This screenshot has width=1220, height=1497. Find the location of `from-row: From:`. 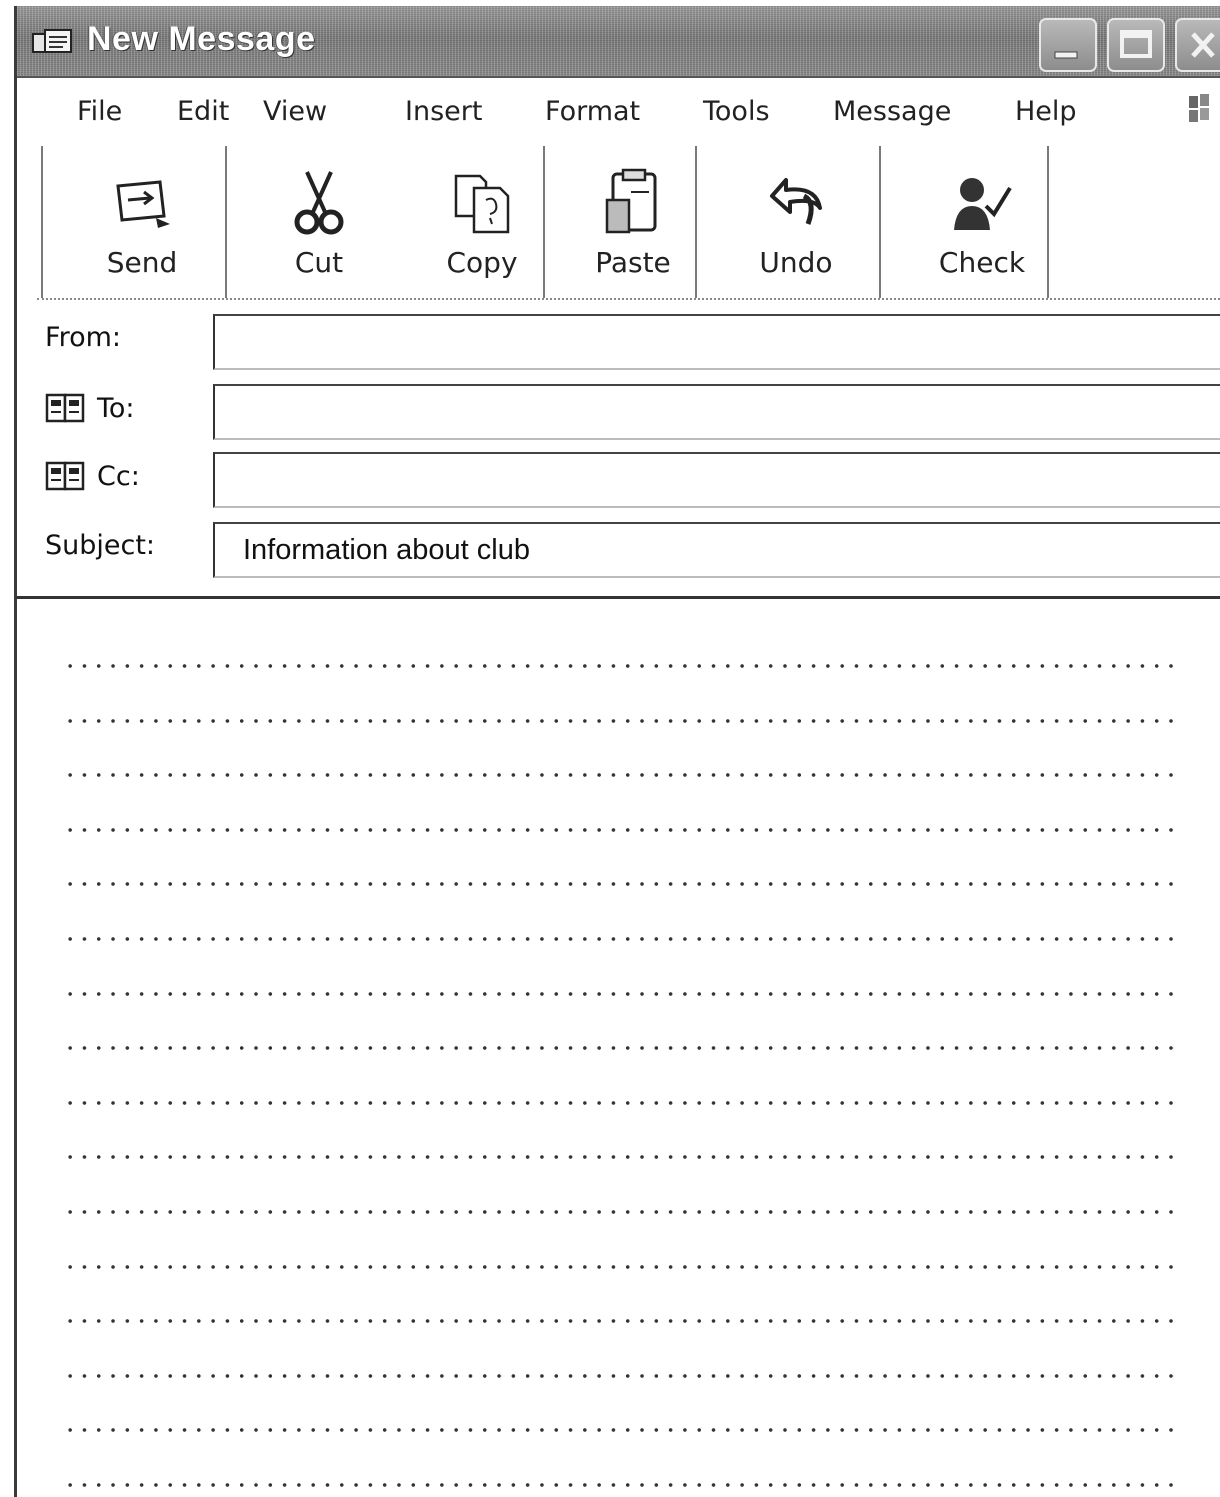

from-row: From: is located at coordinates (628, 342).